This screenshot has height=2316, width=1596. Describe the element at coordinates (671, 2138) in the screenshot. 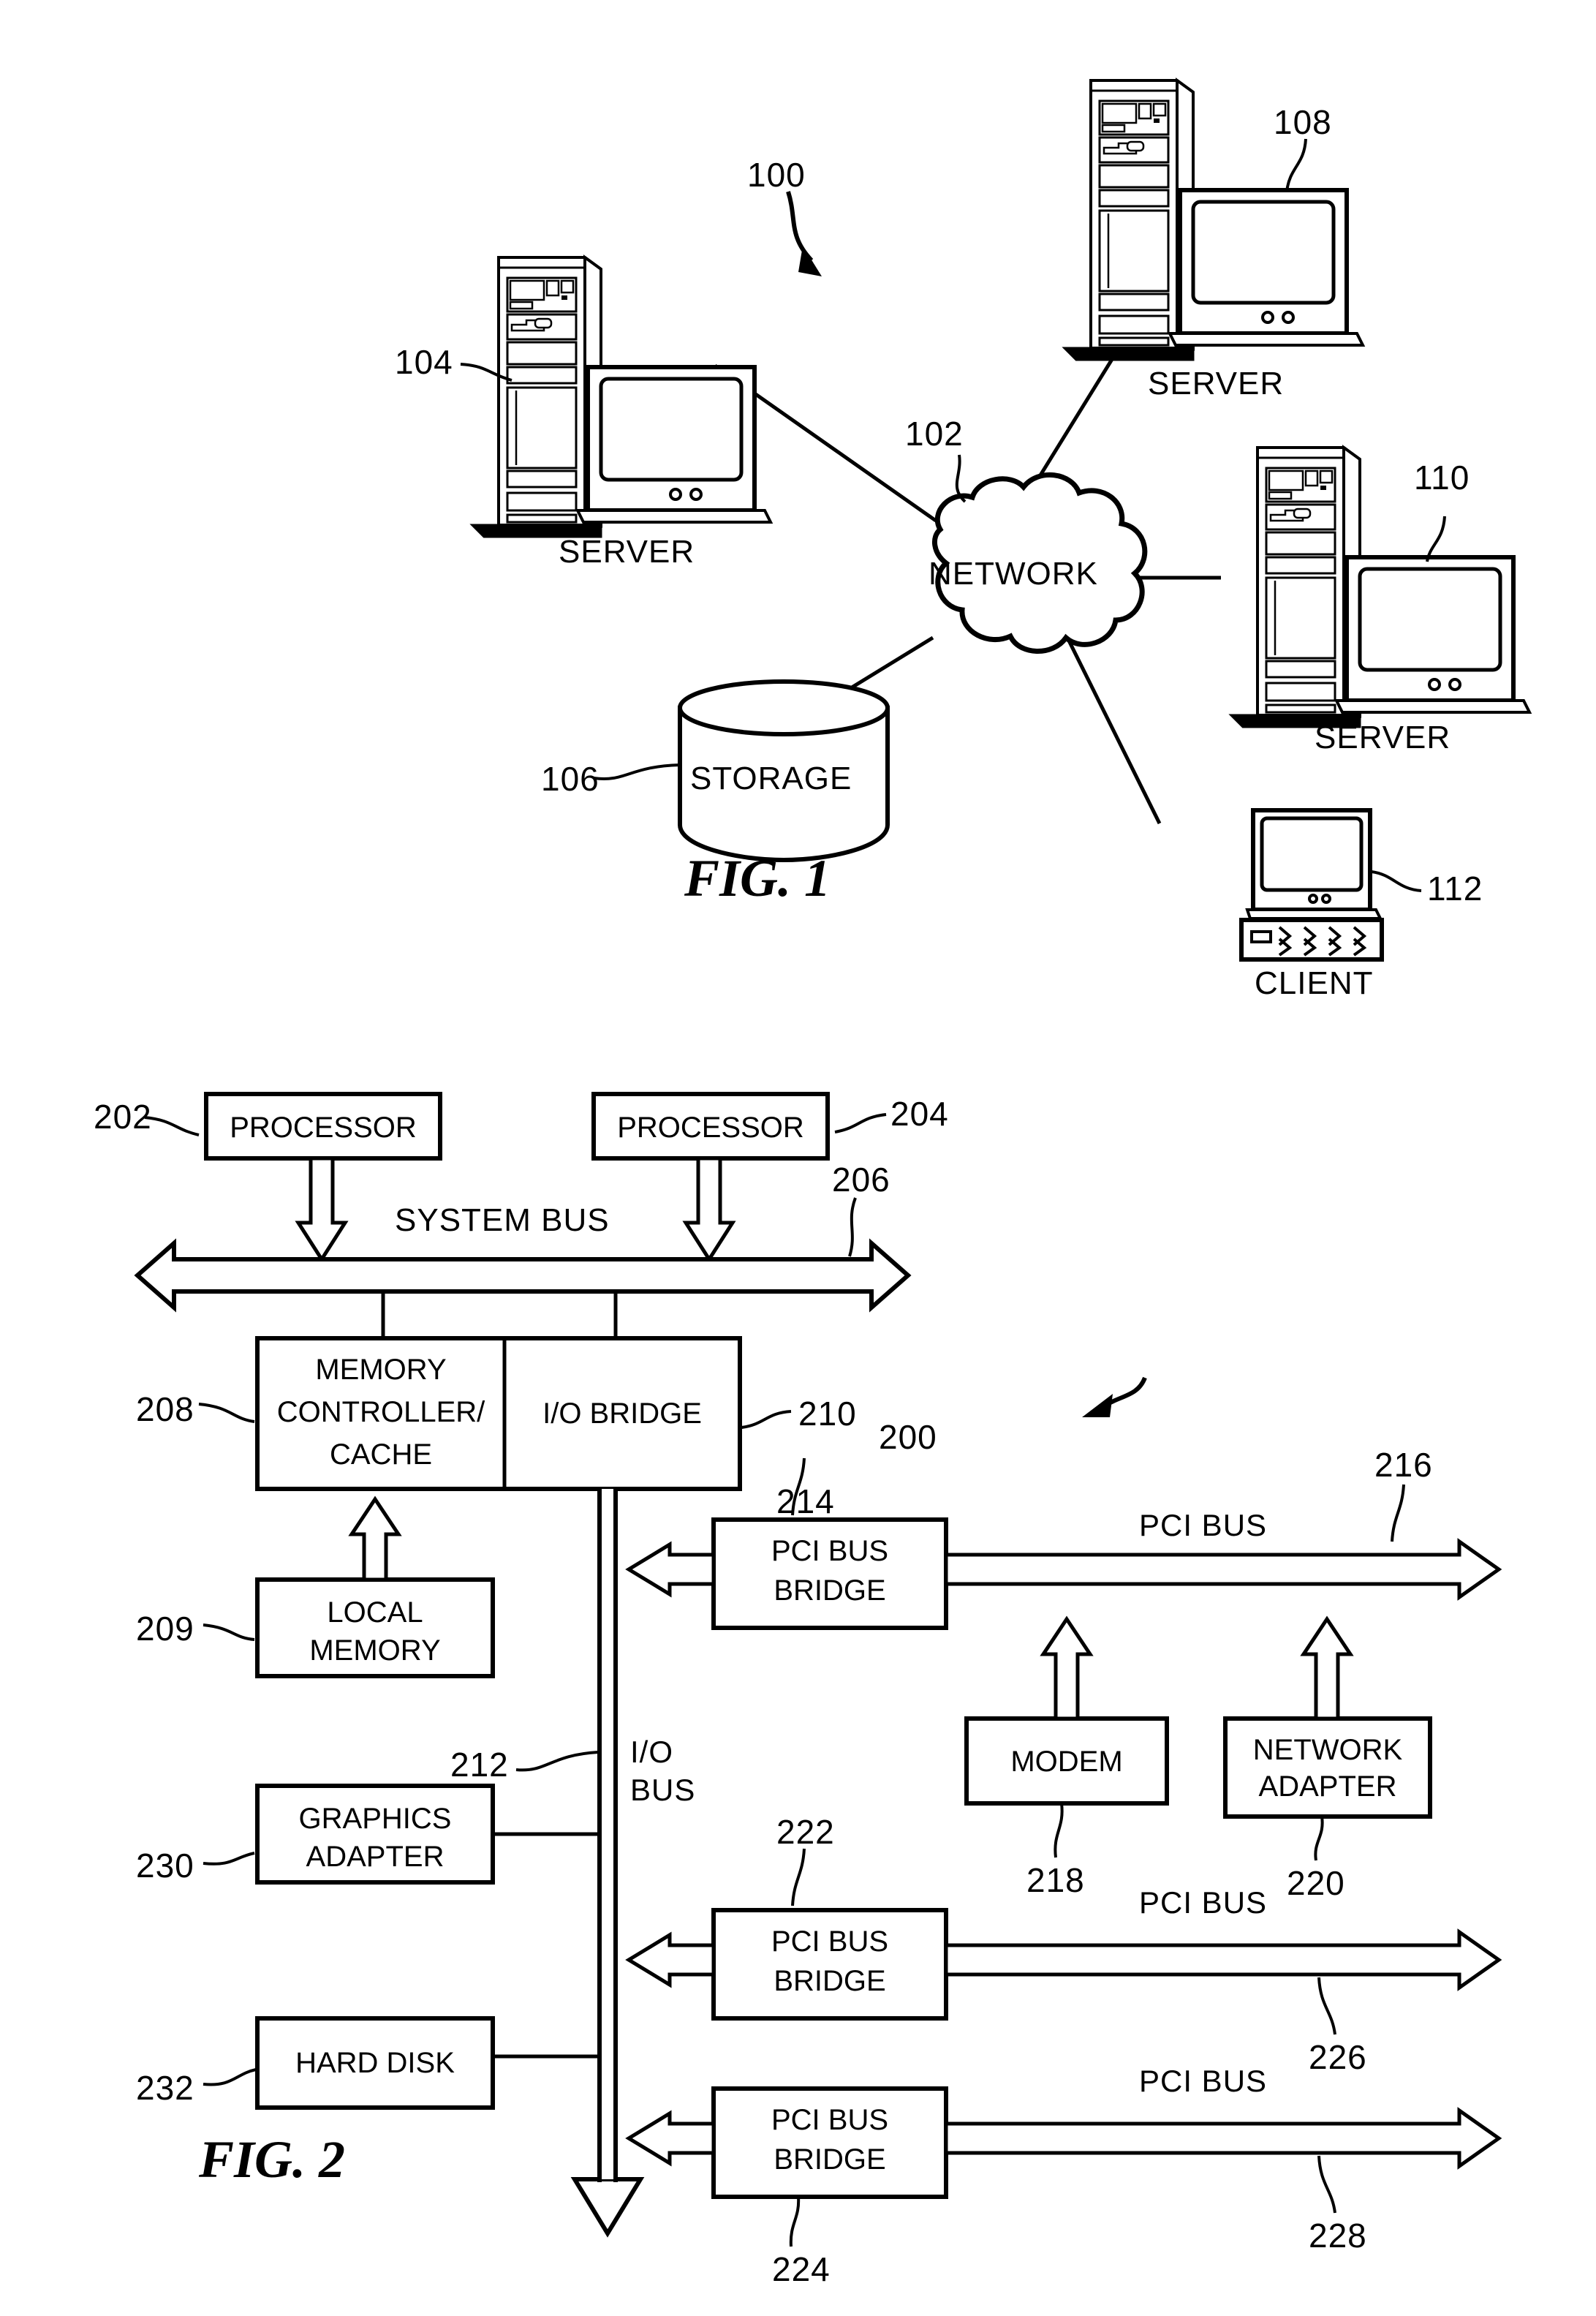

I see `bridge-224-to-io-bus-arrow` at that location.